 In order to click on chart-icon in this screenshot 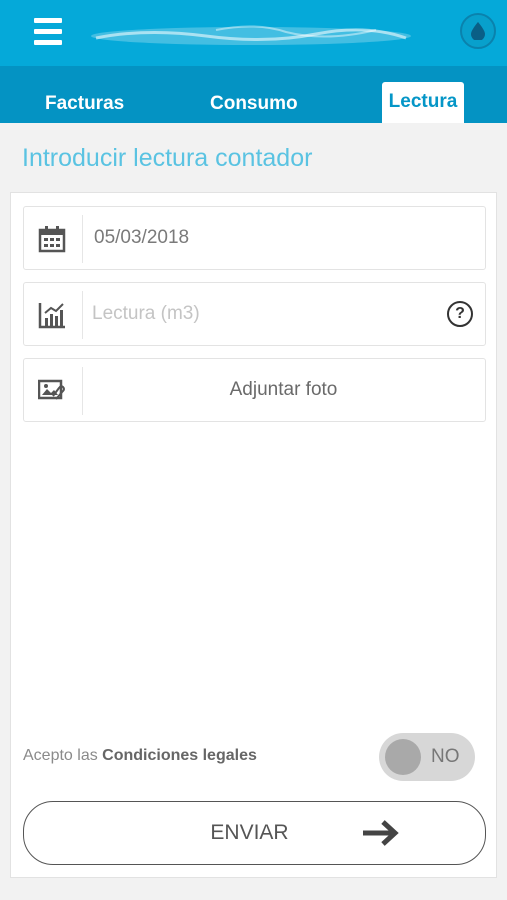, I will do `click(51, 316)`.